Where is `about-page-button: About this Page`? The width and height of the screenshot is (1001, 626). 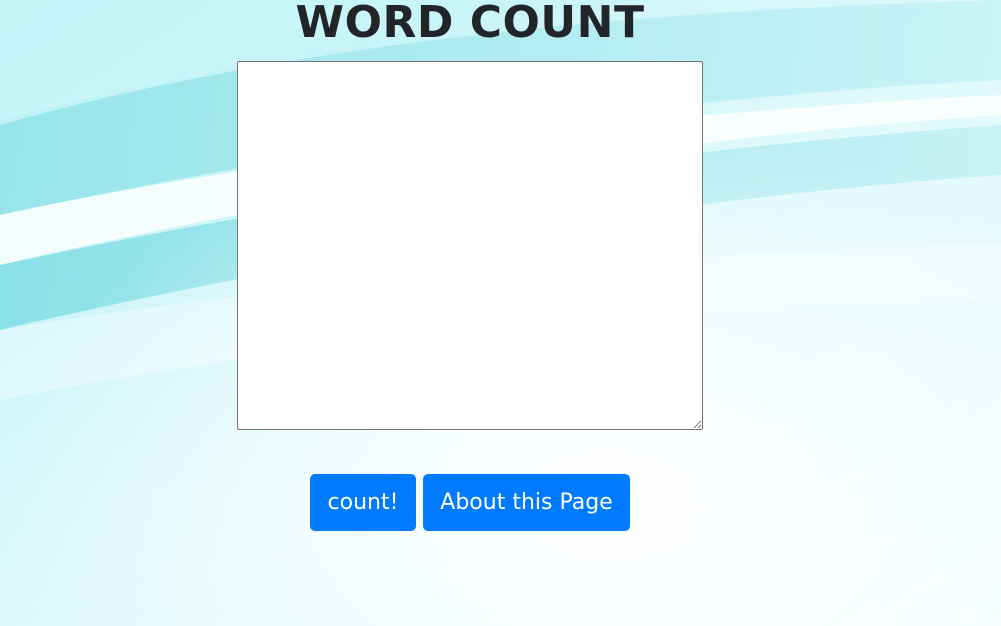 about-page-button: About this Page is located at coordinates (526, 502).